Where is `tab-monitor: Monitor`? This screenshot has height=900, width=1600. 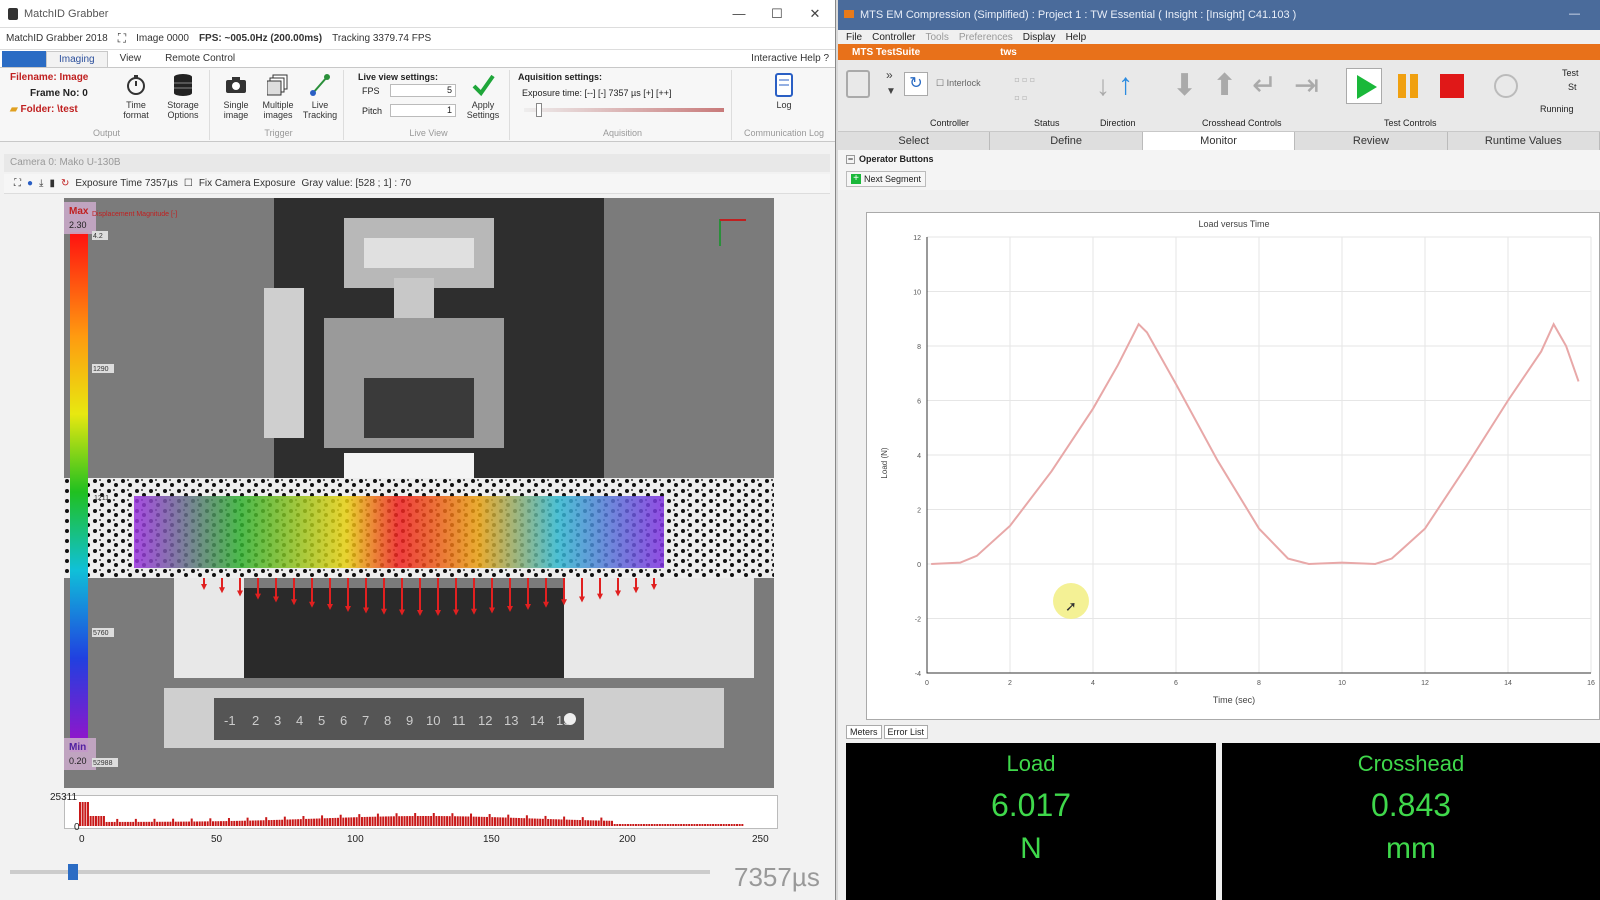
tab-monitor: Monitor is located at coordinates (1219, 141).